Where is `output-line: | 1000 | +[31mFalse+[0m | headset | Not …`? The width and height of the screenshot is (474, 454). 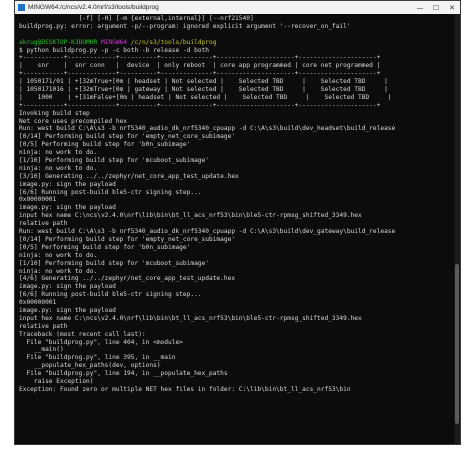 output-line: | 1000 | +[31mFalse+[0m | headset | Not … is located at coordinates (205, 97).